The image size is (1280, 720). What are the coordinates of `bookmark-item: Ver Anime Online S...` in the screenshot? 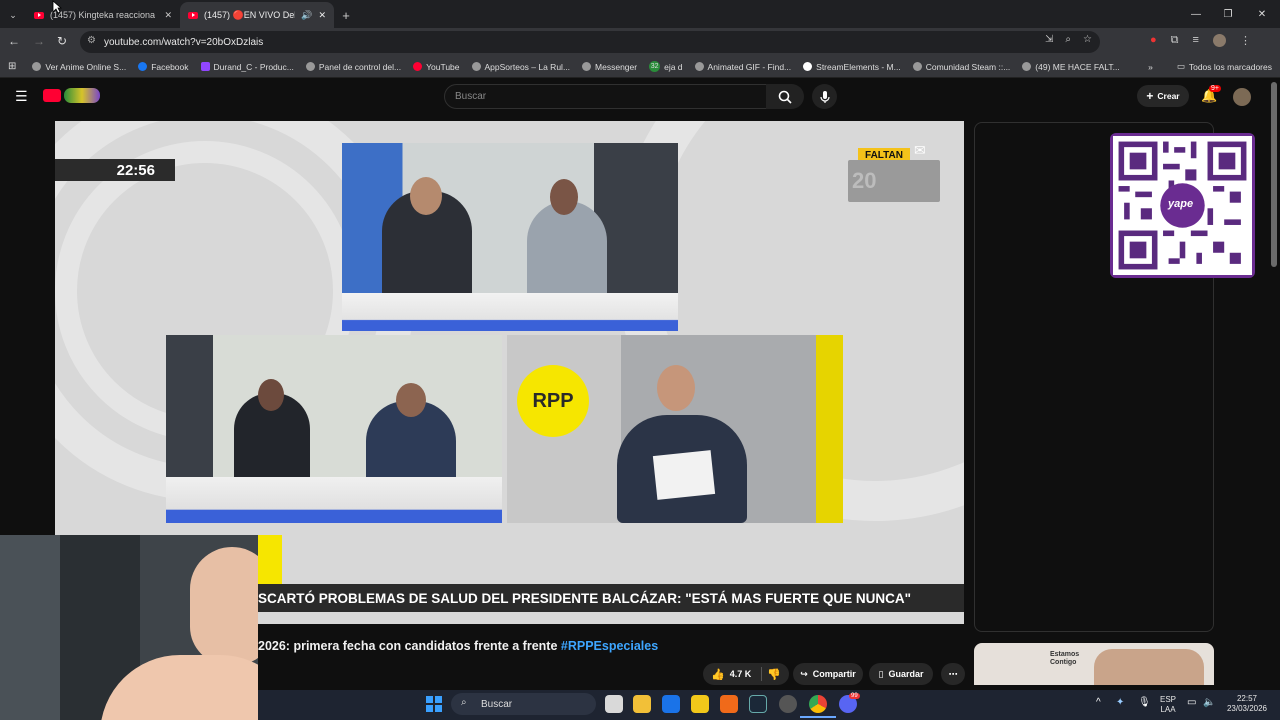 It's located at (79, 67).